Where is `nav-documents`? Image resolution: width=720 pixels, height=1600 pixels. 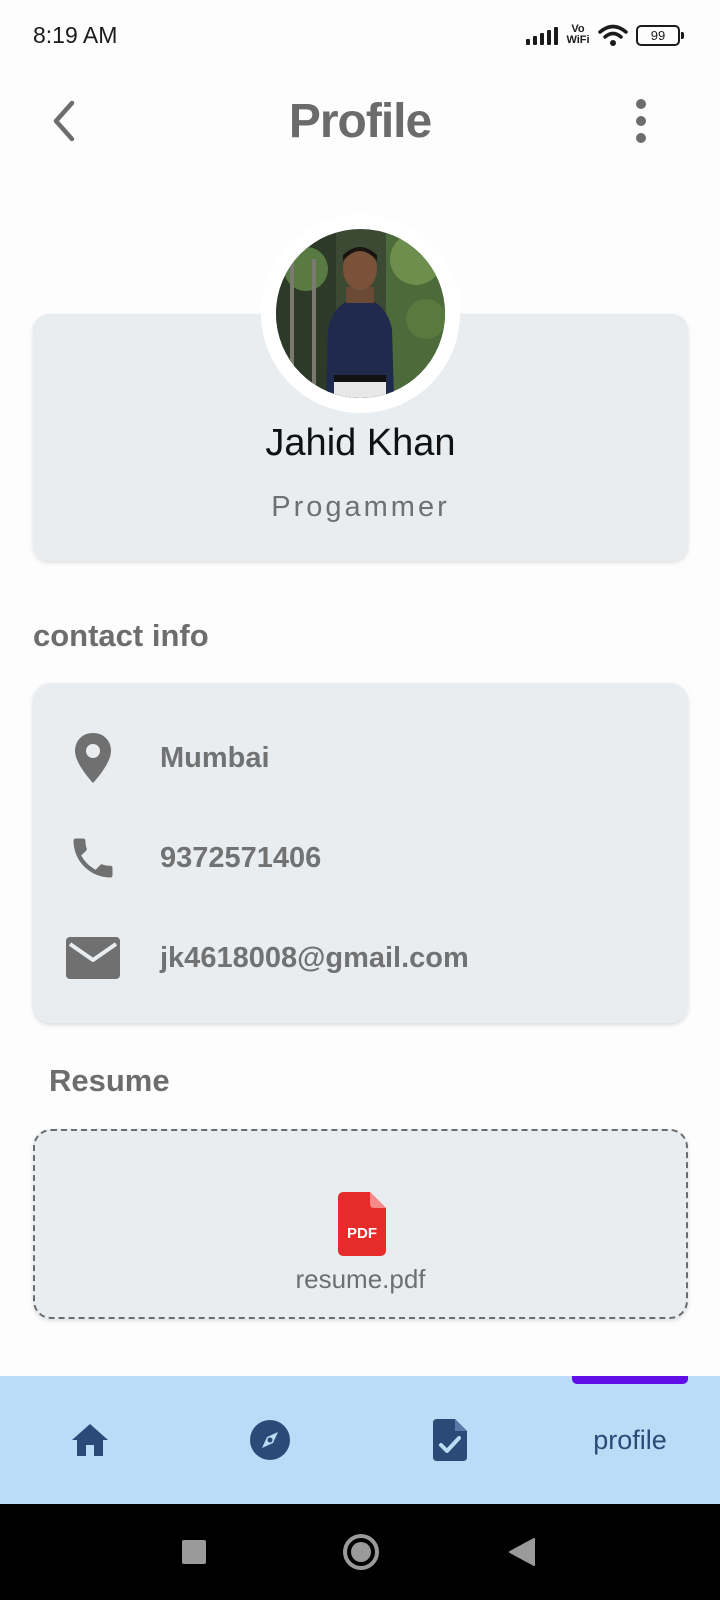 nav-documents is located at coordinates (450, 1440).